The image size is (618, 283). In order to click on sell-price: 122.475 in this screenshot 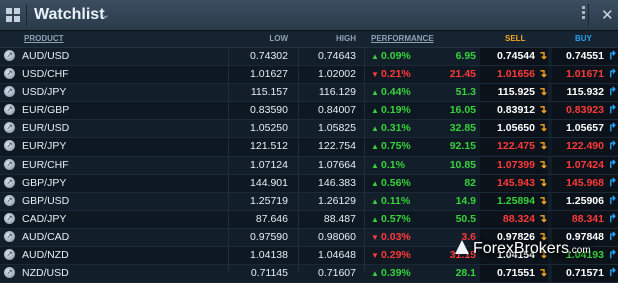, I will do `click(516, 146)`.